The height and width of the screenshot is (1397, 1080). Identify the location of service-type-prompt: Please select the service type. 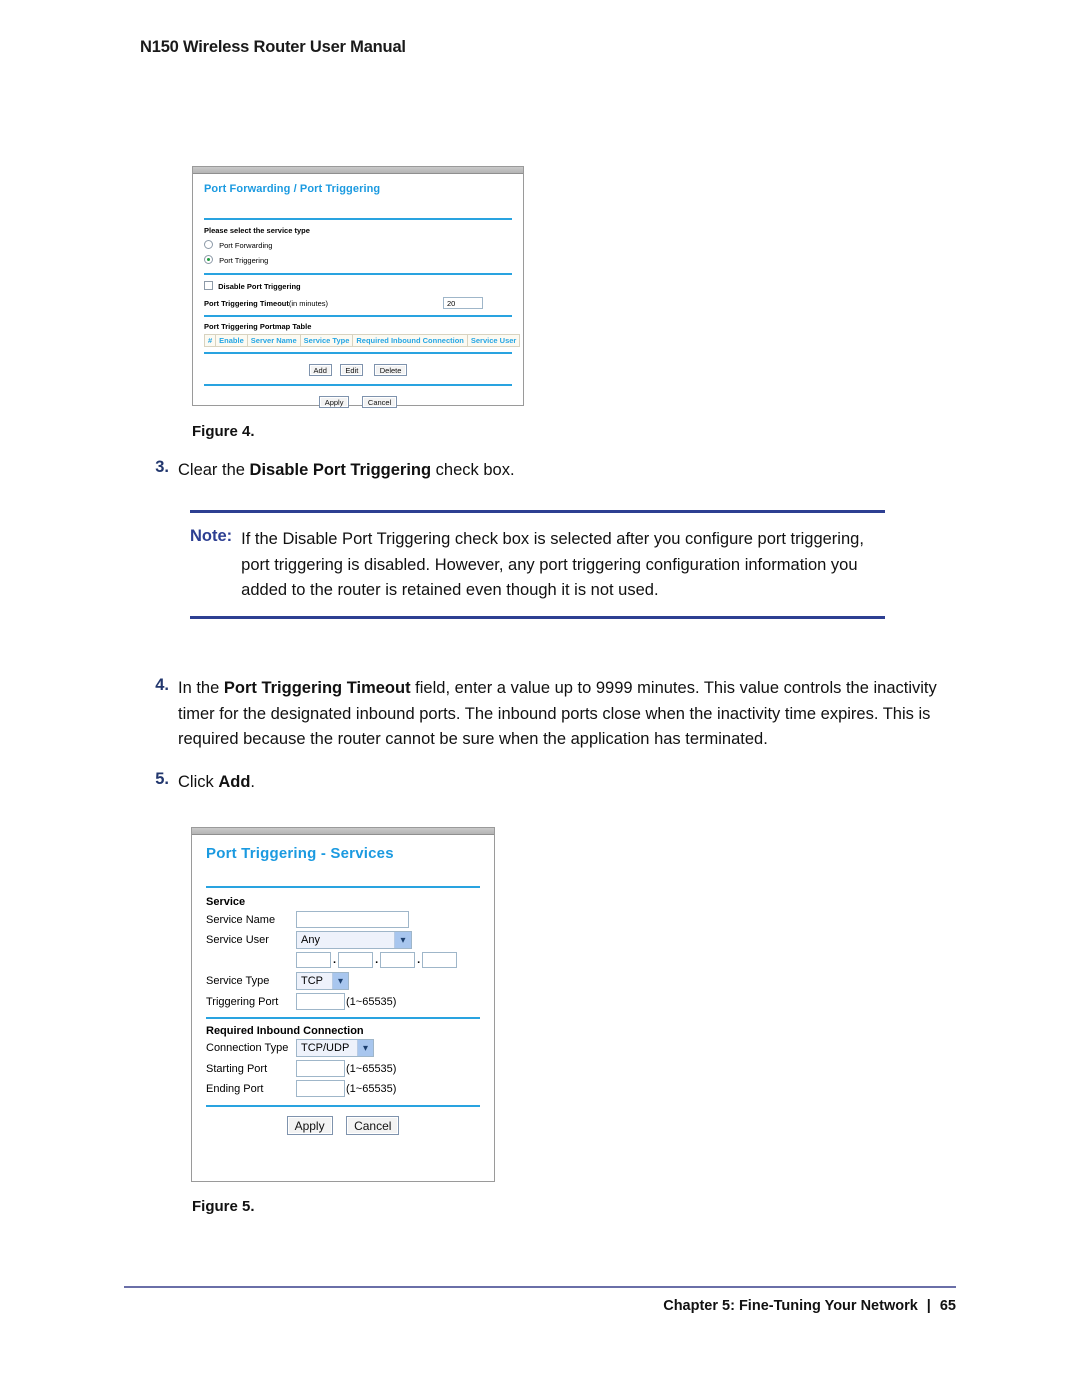
(257, 230).